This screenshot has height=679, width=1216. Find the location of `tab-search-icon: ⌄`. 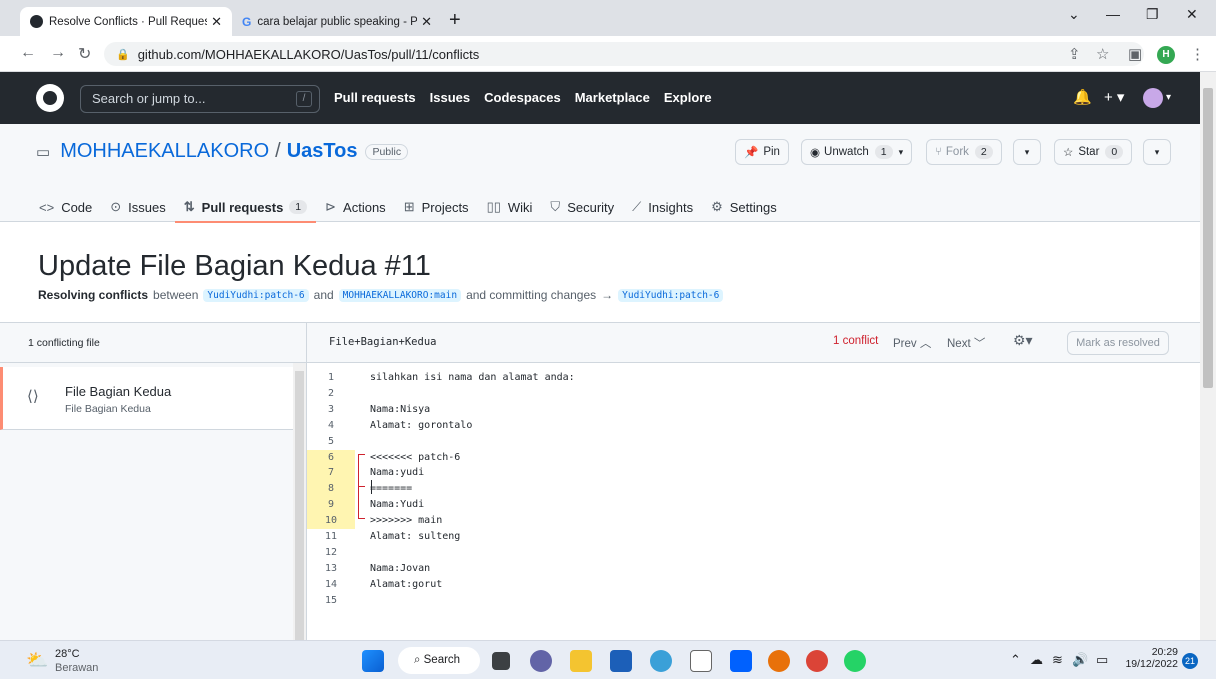

tab-search-icon: ⌄ is located at coordinates (1074, 14).